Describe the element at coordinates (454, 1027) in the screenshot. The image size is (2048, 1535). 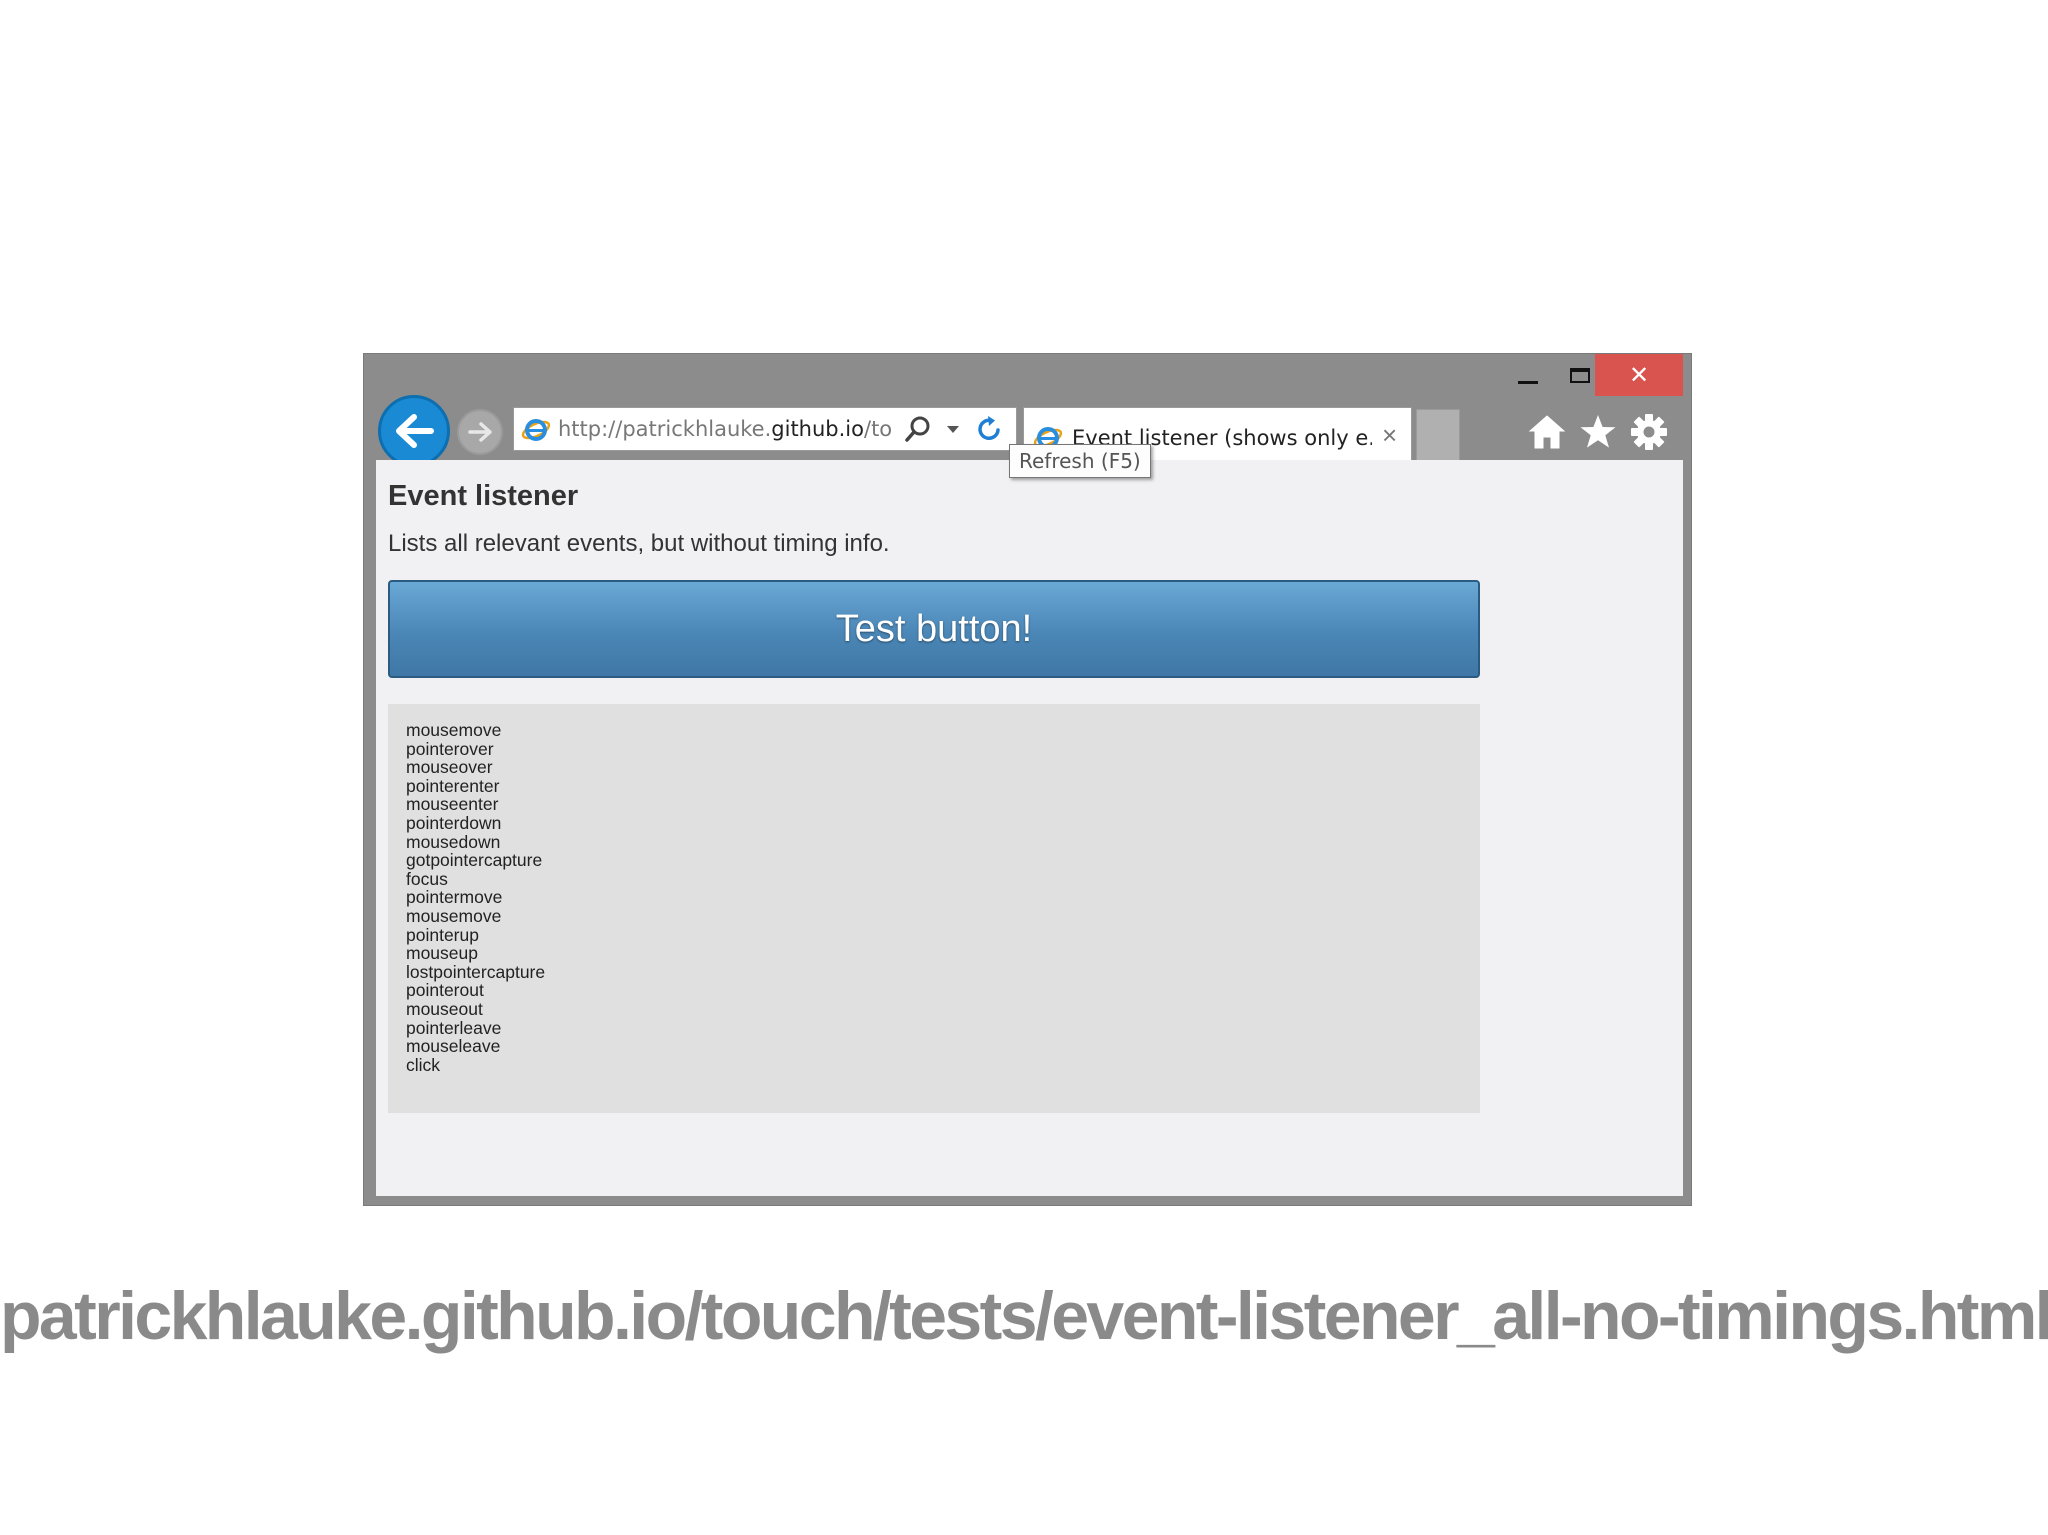
I see `event-log-item: pointerleave` at that location.